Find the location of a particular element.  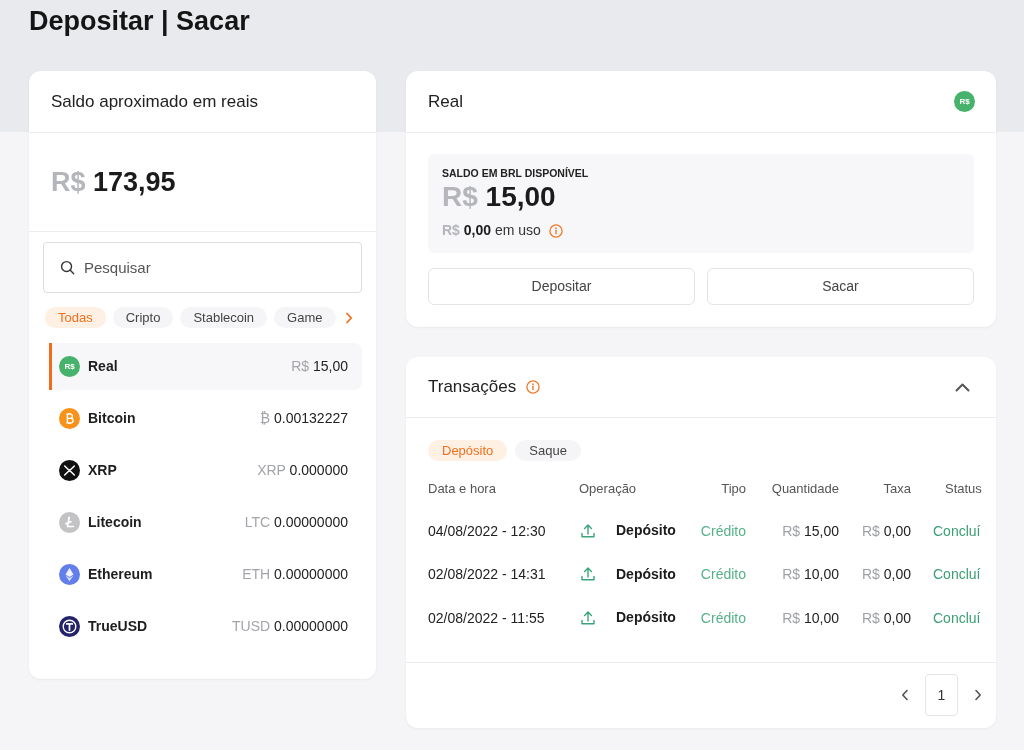

xrp-logo-icon is located at coordinates (69, 470).